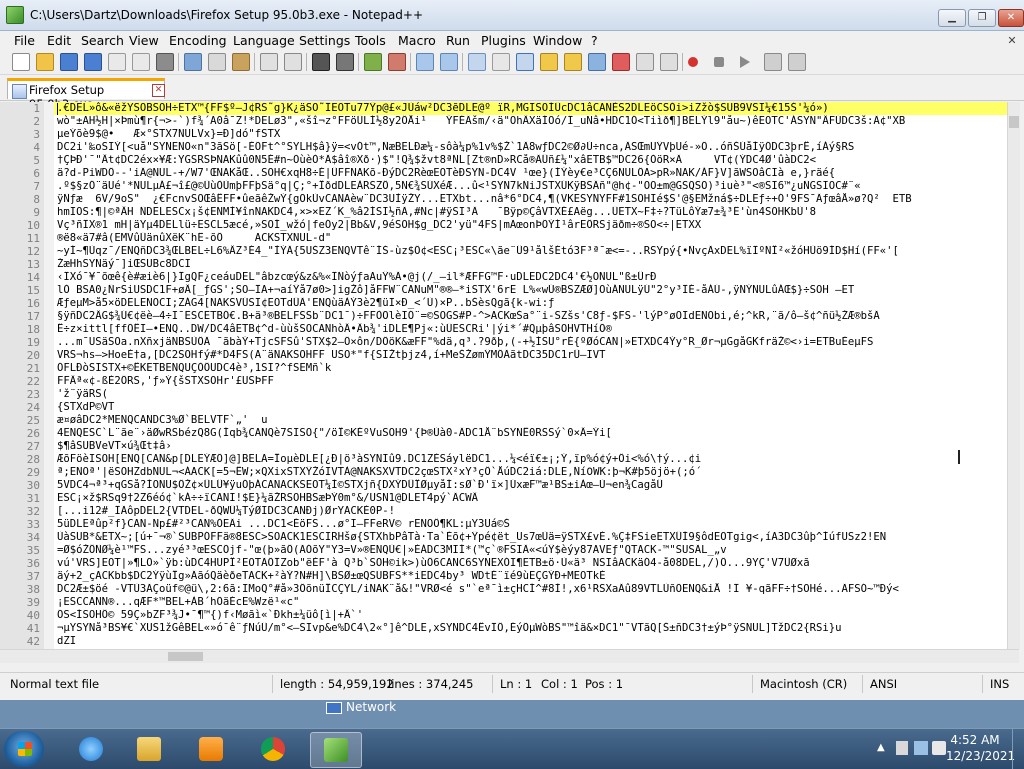 Image resolution: width=1024 pixels, height=769 pixels. I want to click on maximize-button: ❐, so click(982, 18).